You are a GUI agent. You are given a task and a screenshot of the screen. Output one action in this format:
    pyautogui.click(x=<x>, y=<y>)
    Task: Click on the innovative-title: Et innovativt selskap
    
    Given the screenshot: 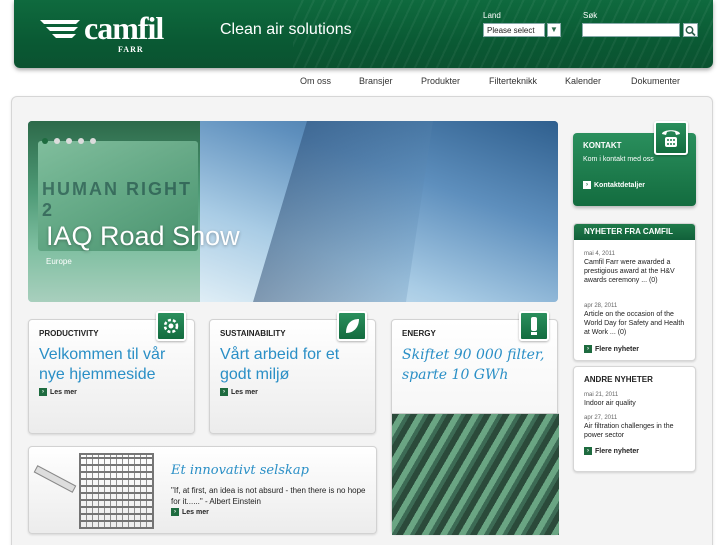 What is the action you would take?
    pyautogui.click(x=240, y=470)
    